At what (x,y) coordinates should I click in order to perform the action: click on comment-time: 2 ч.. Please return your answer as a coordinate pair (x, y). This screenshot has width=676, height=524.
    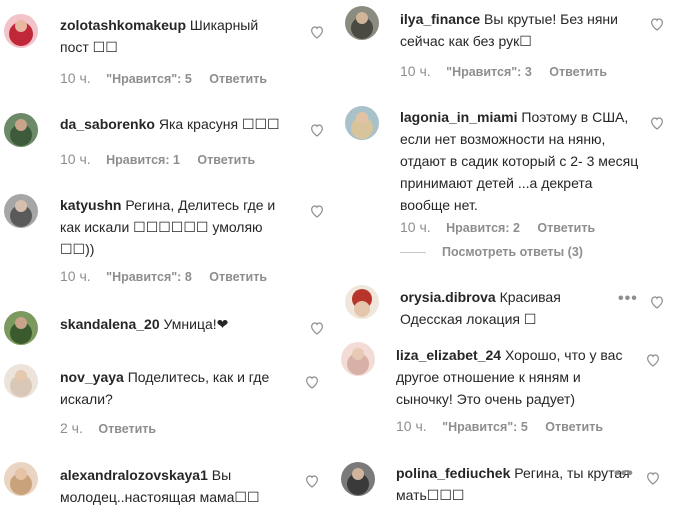
    Looking at the image, I should click on (71, 428).